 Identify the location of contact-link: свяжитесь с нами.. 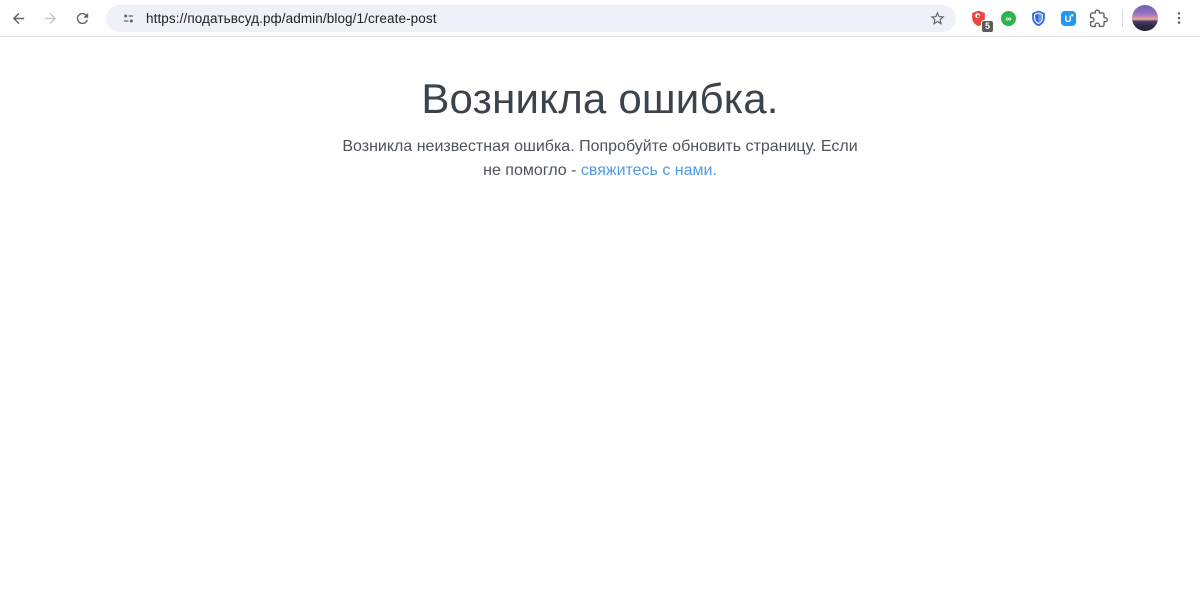
(649, 170).